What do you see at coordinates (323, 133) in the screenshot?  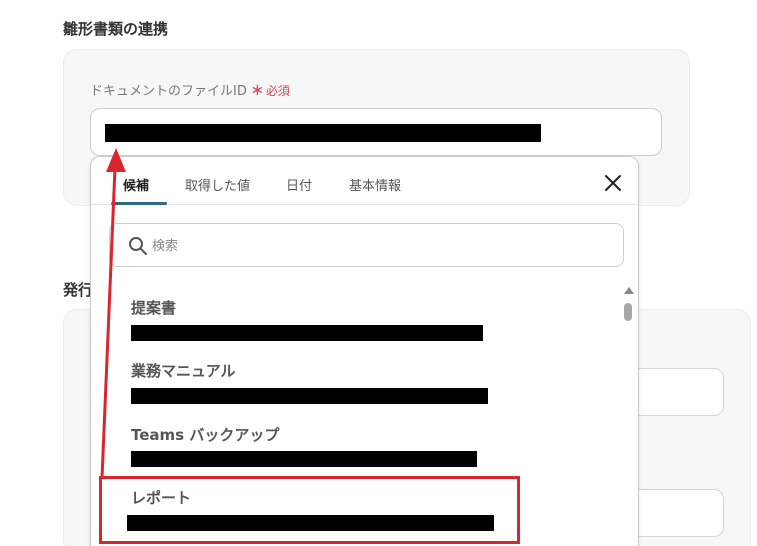 I see `redacted-value` at bounding box center [323, 133].